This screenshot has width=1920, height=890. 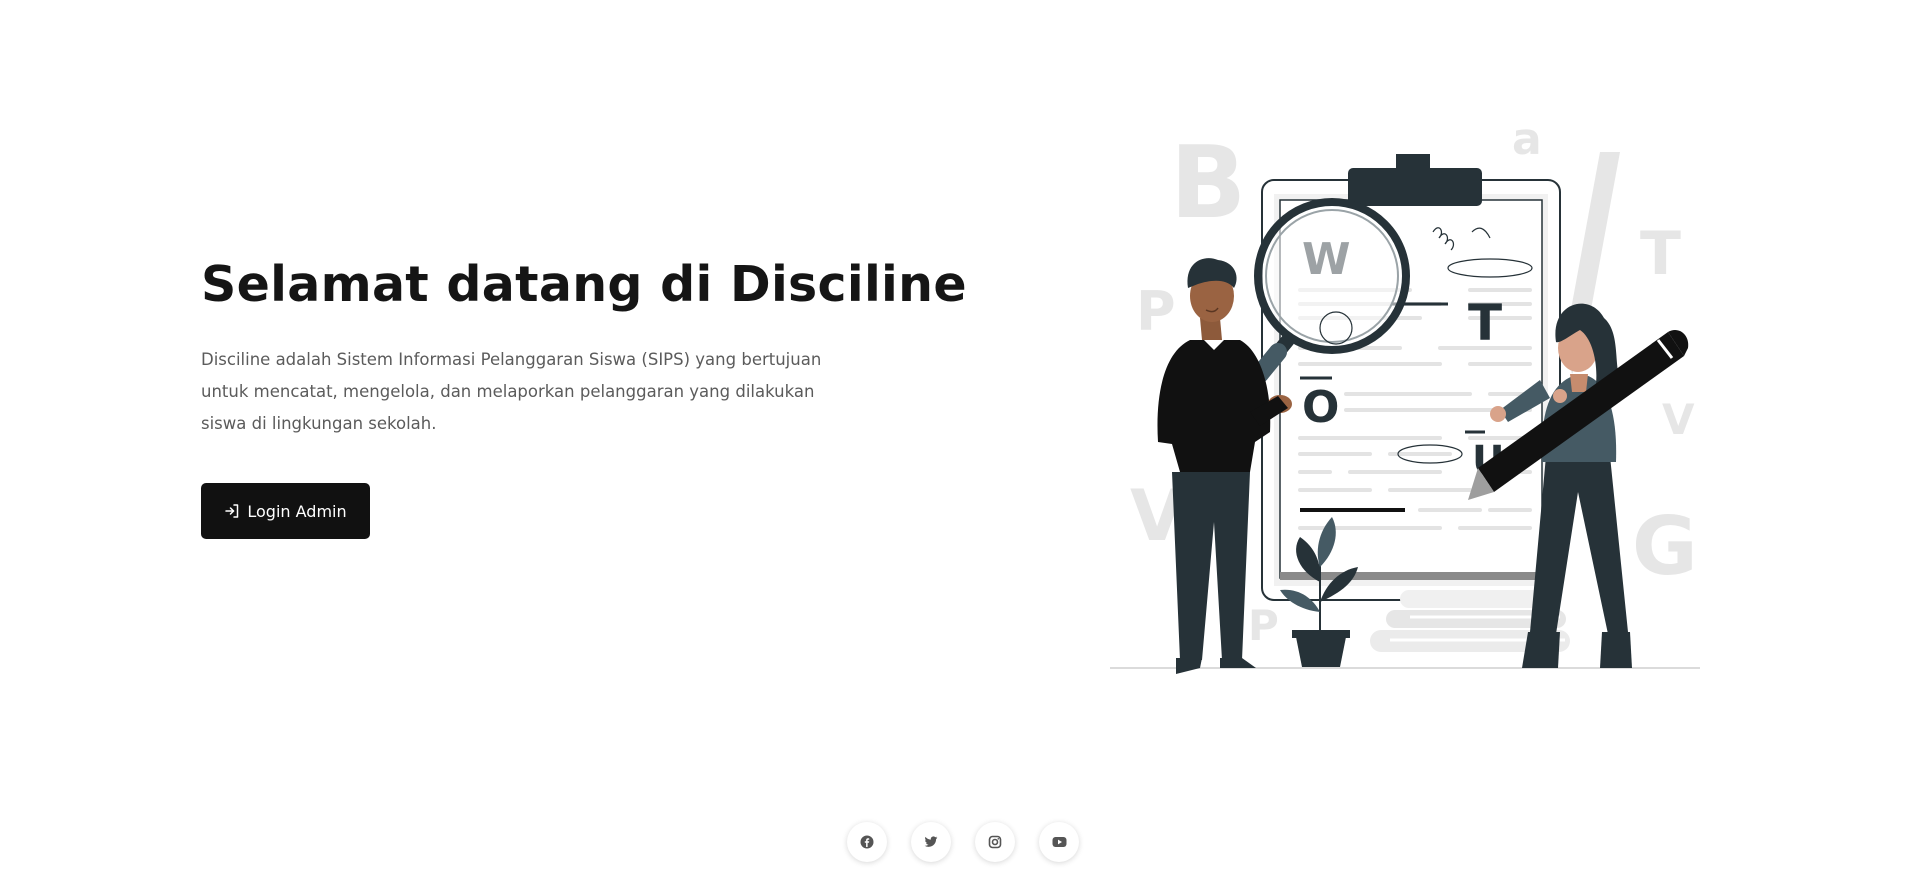 I want to click on facebook-icon, so click(x=867, y=842).